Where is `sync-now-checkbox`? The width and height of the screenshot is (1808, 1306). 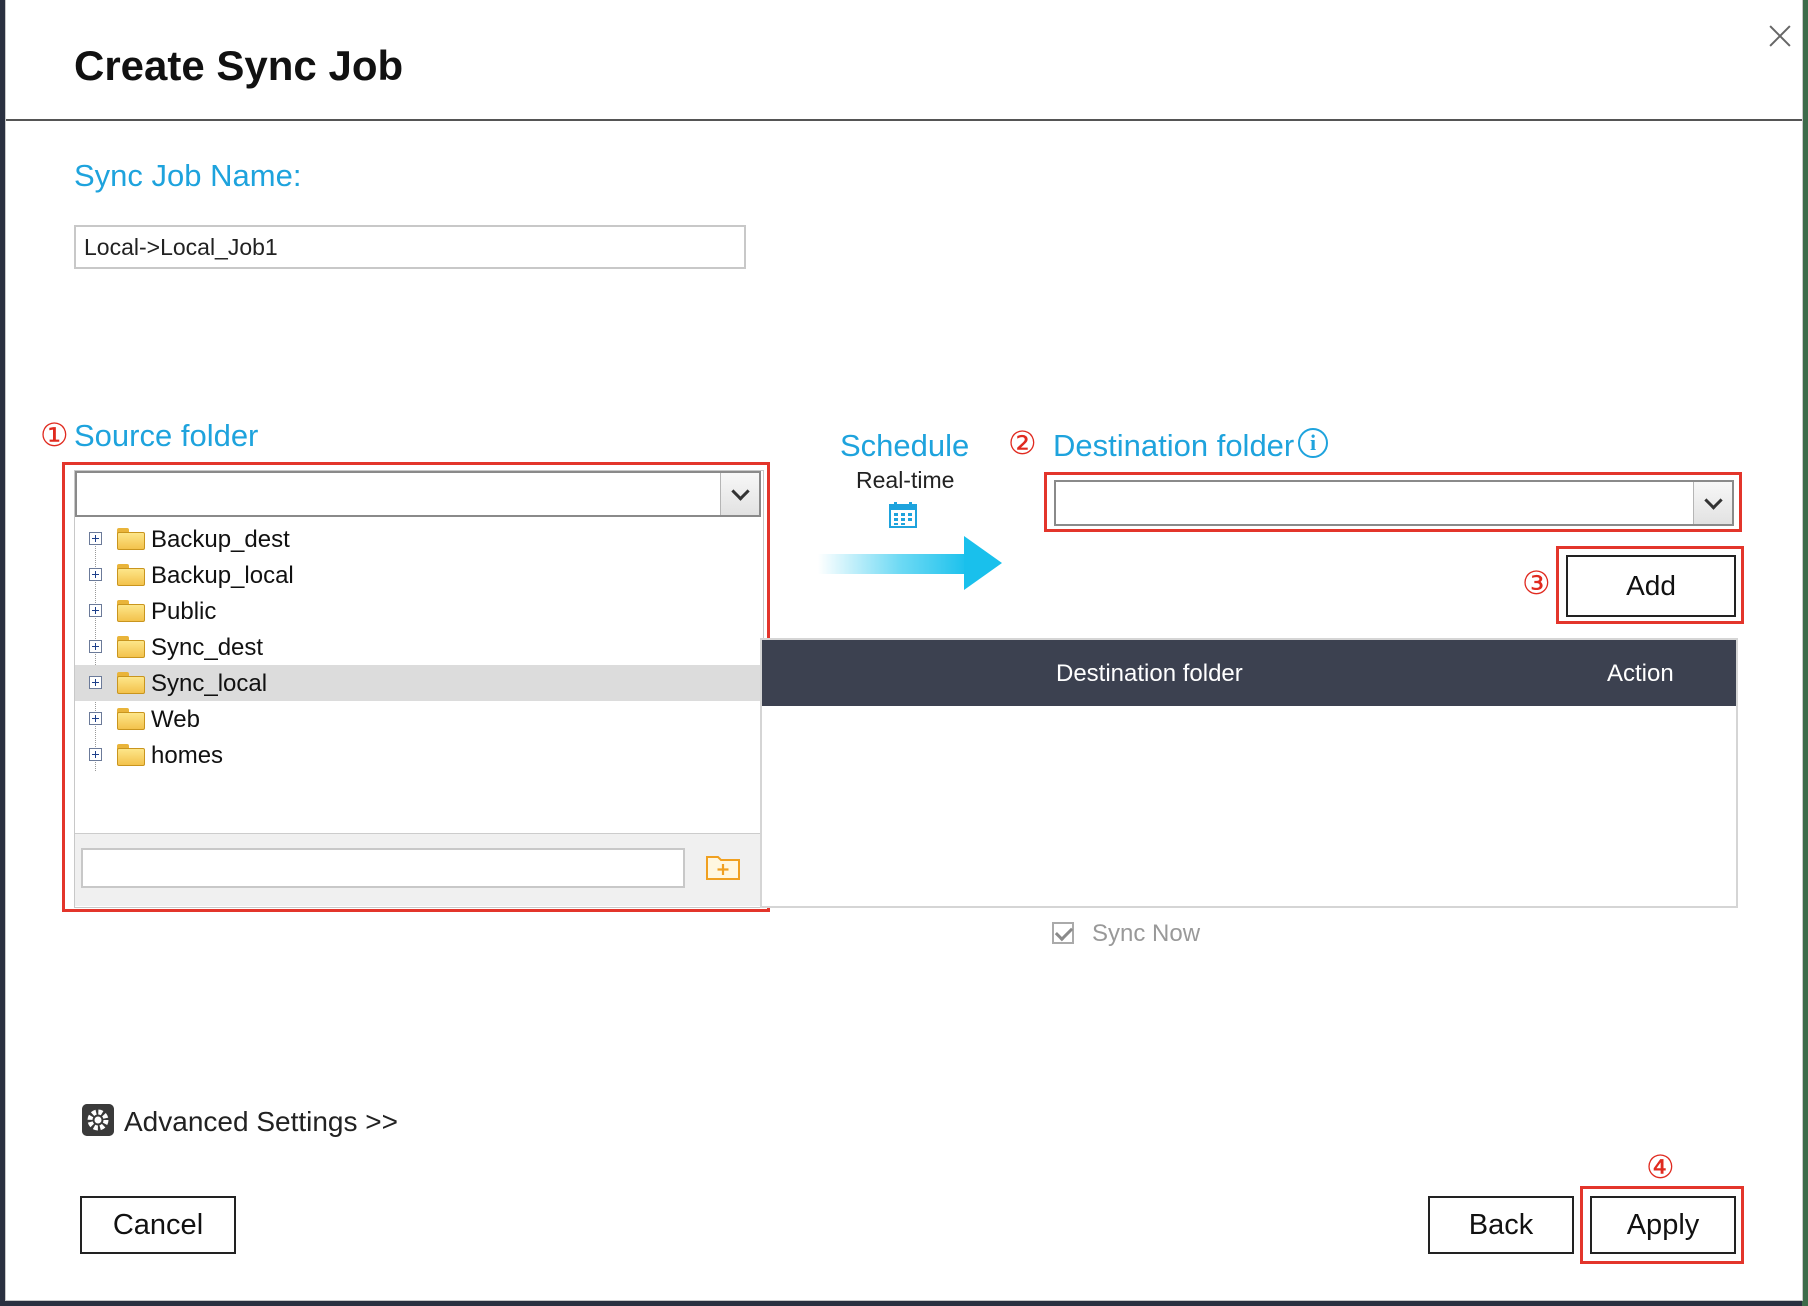 sync-now-checkbox is located at coordinates (1063, 933).